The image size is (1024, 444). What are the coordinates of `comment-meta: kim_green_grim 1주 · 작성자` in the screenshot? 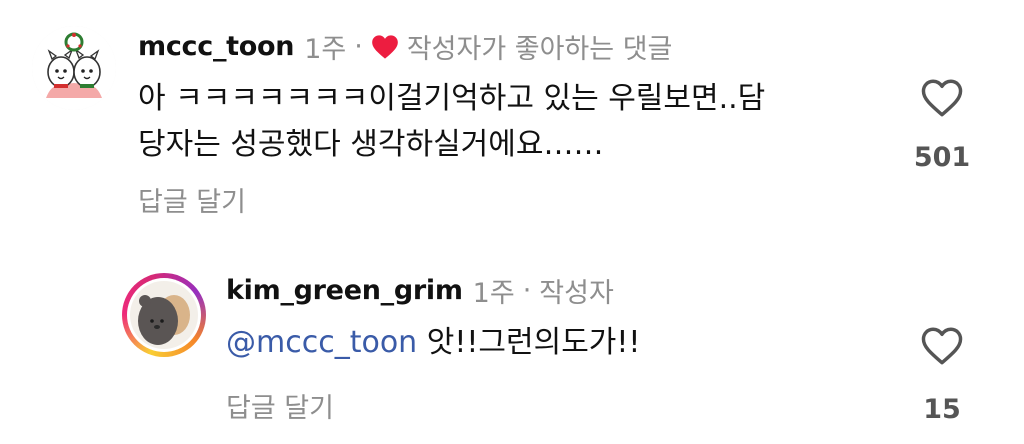 It's located at (420, 290).